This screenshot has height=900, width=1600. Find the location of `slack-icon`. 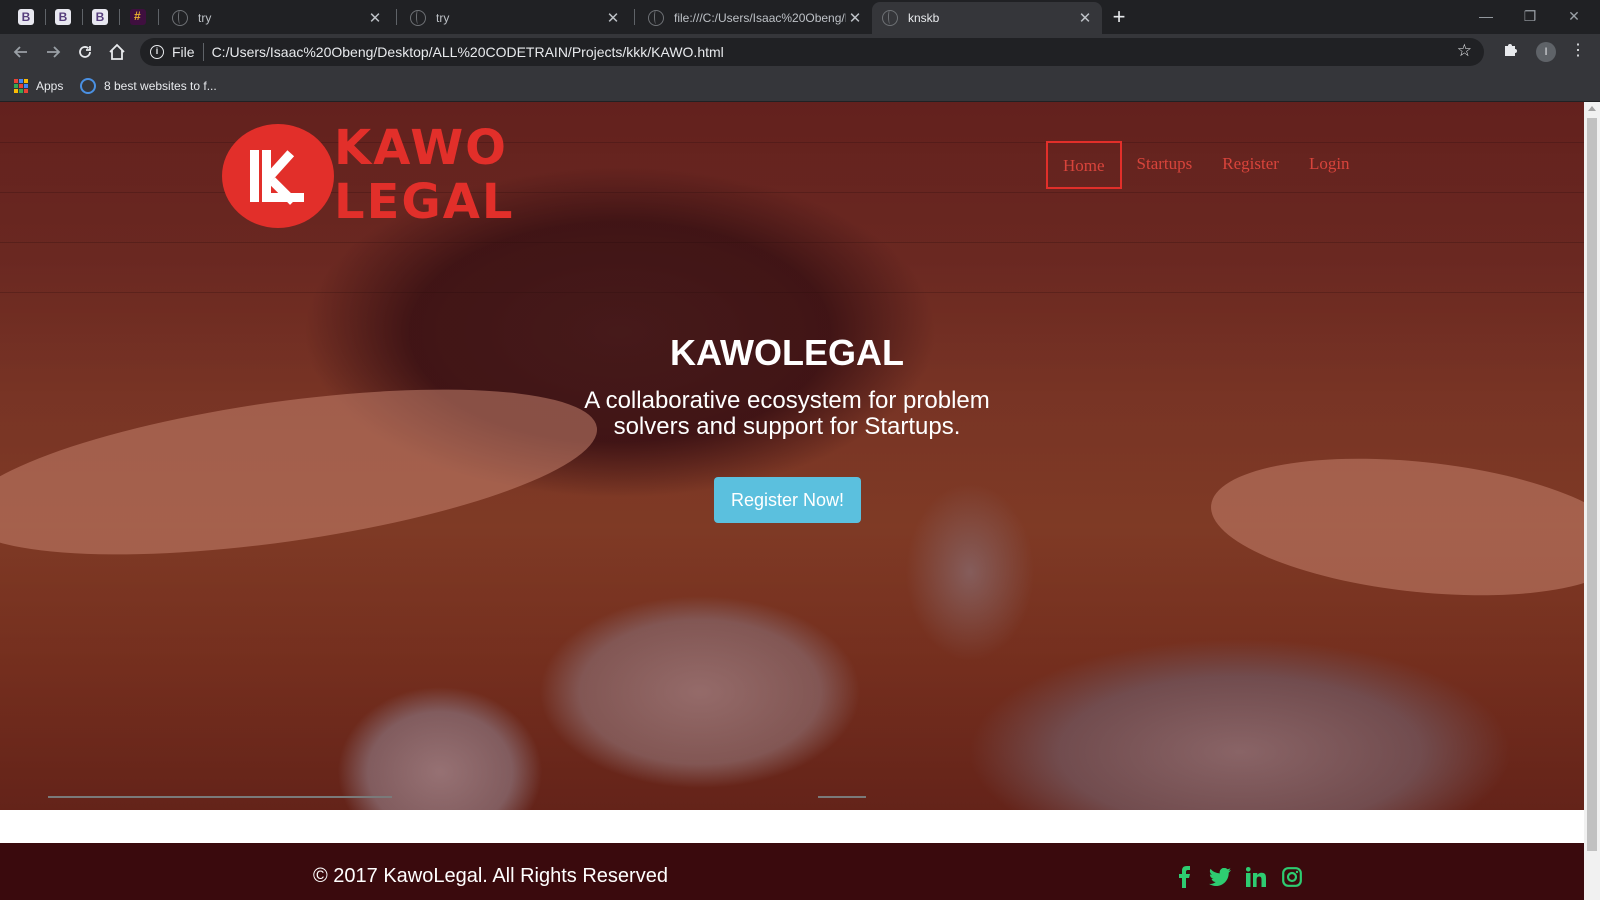

slack-icon is located at coordinates (138, 17).